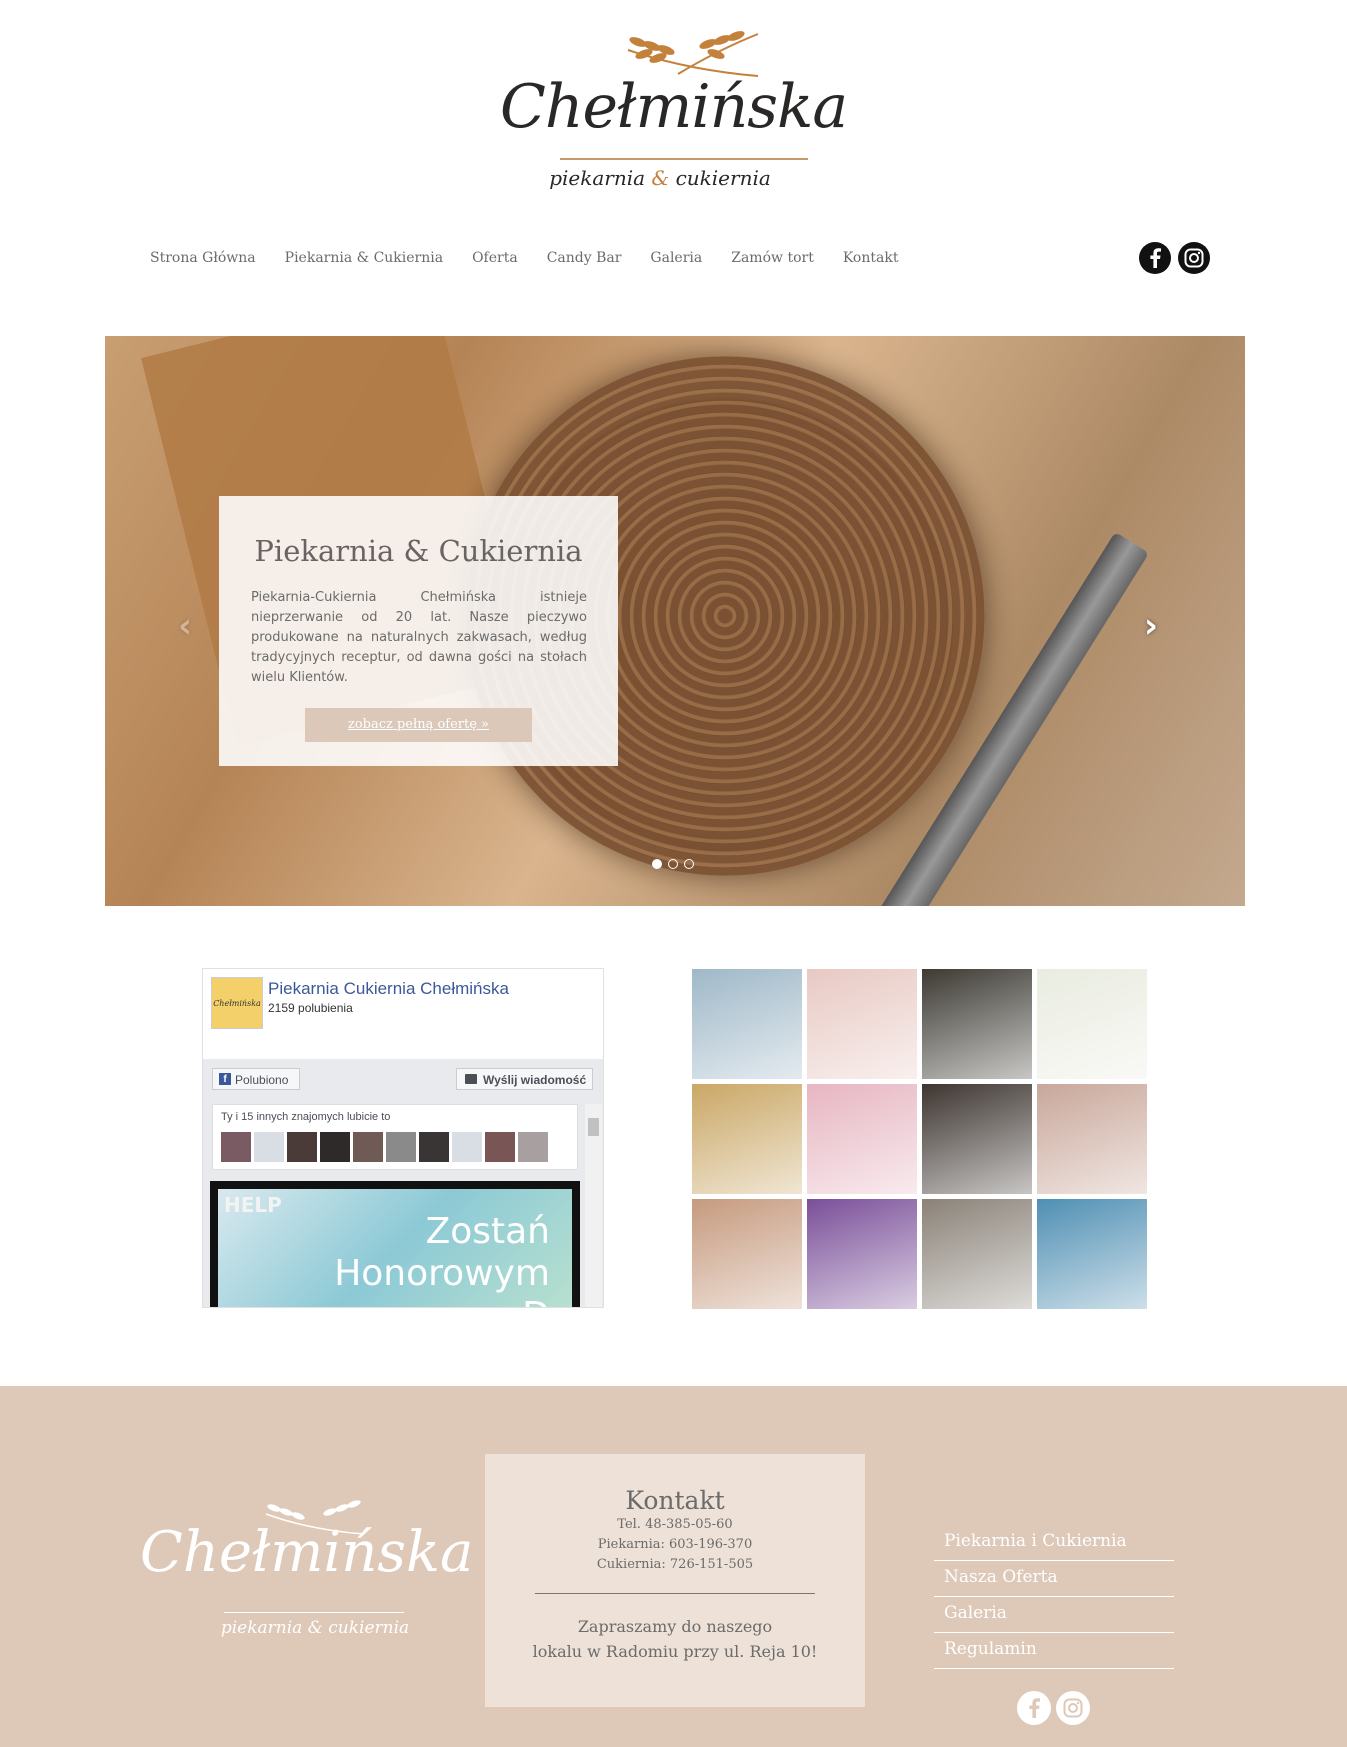 The image size is (1347, 1747). I want to click on footer-logo: Chełmińska piekarnia & cukiernia, so click(307, 1575).